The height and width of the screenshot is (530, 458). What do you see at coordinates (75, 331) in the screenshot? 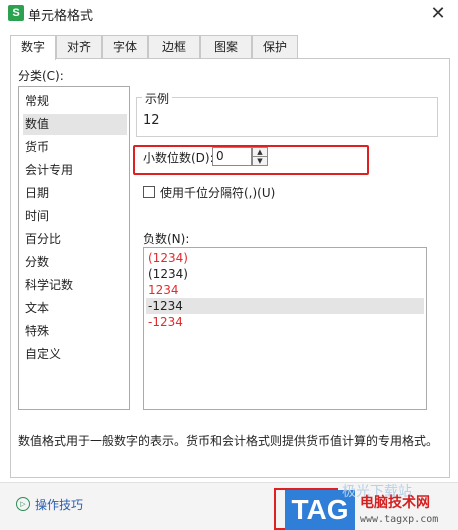
I see `category-item-special: 特殊` at bounding box center [75, 331].